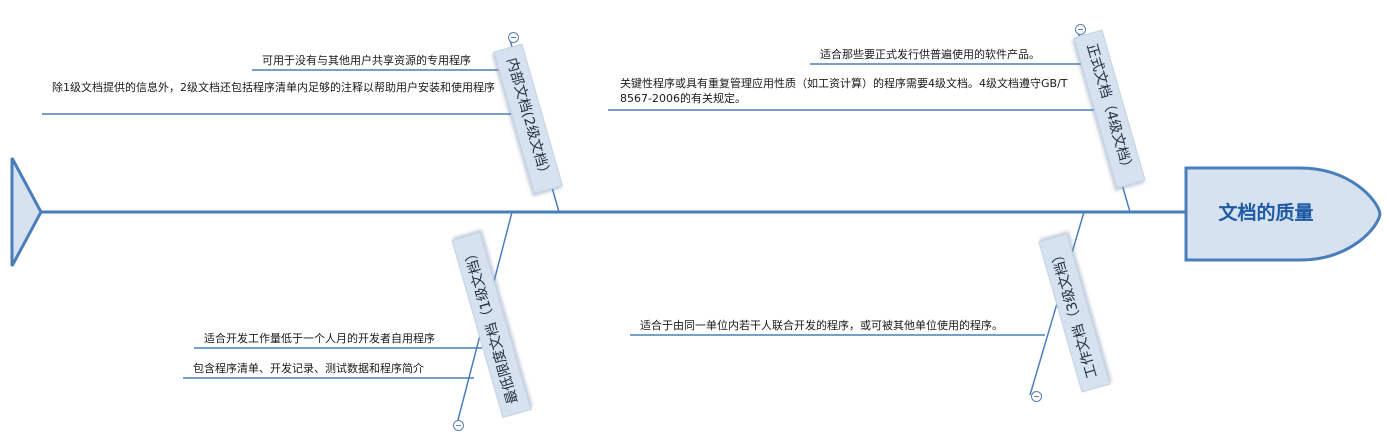 This screenshot has height=440, width=1386. I want to click on collapse-toggle-minimal, so click(458, 425).